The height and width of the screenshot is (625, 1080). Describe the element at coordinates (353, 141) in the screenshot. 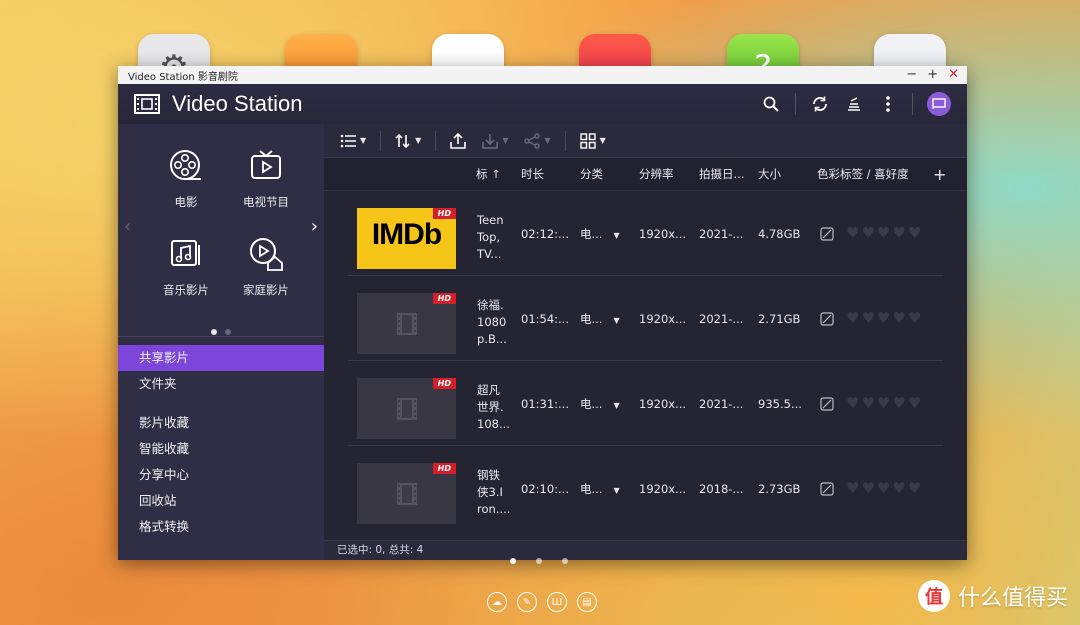

I see `view-mode-button: ▼` at that location.